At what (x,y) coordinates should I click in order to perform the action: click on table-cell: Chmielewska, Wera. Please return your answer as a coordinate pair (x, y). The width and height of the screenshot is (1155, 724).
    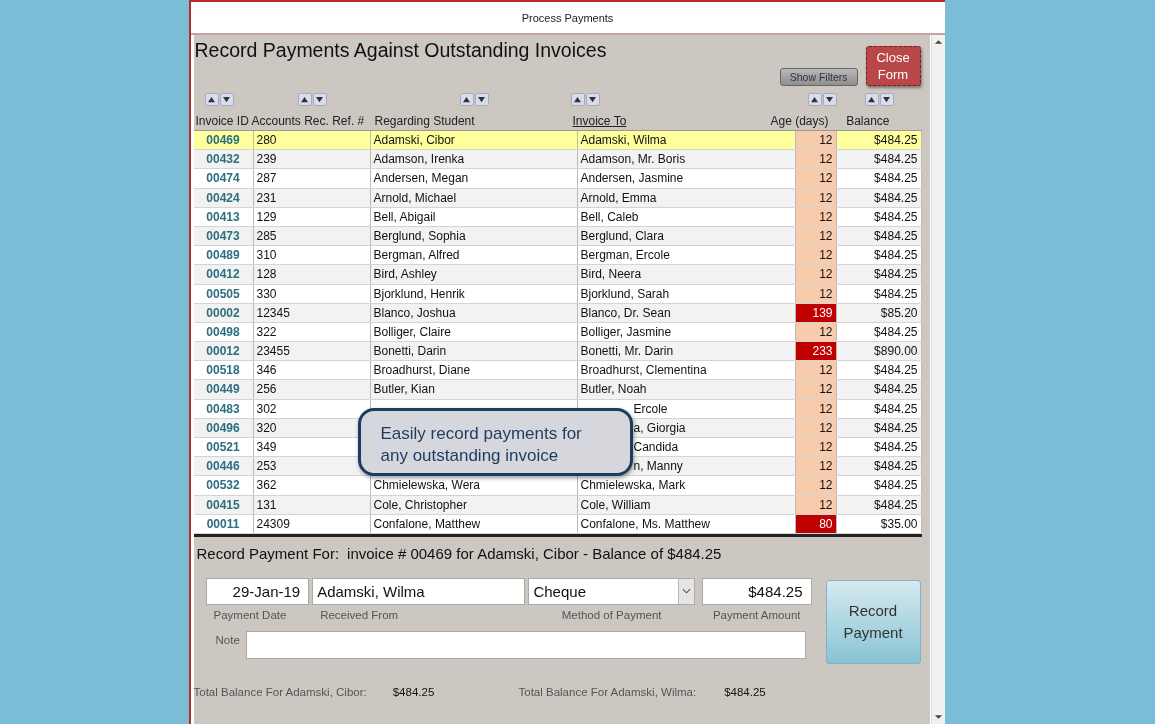
    Looking at the image, I should click on (426, 485).